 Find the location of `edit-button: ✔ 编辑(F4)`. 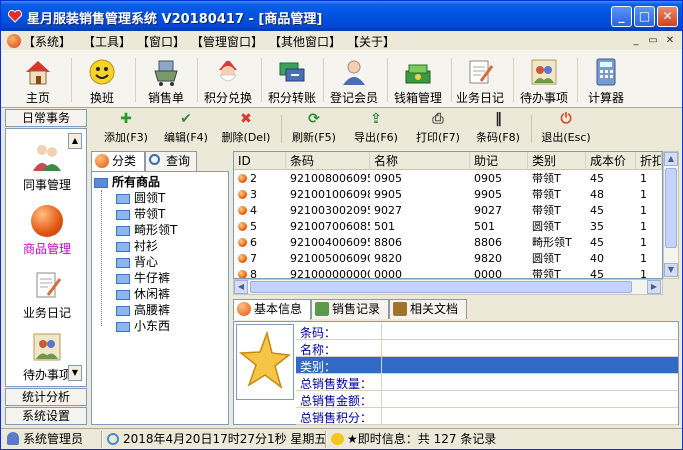

edit-button: ✔ 编辑(F4) is located at coordinates (186, 129).